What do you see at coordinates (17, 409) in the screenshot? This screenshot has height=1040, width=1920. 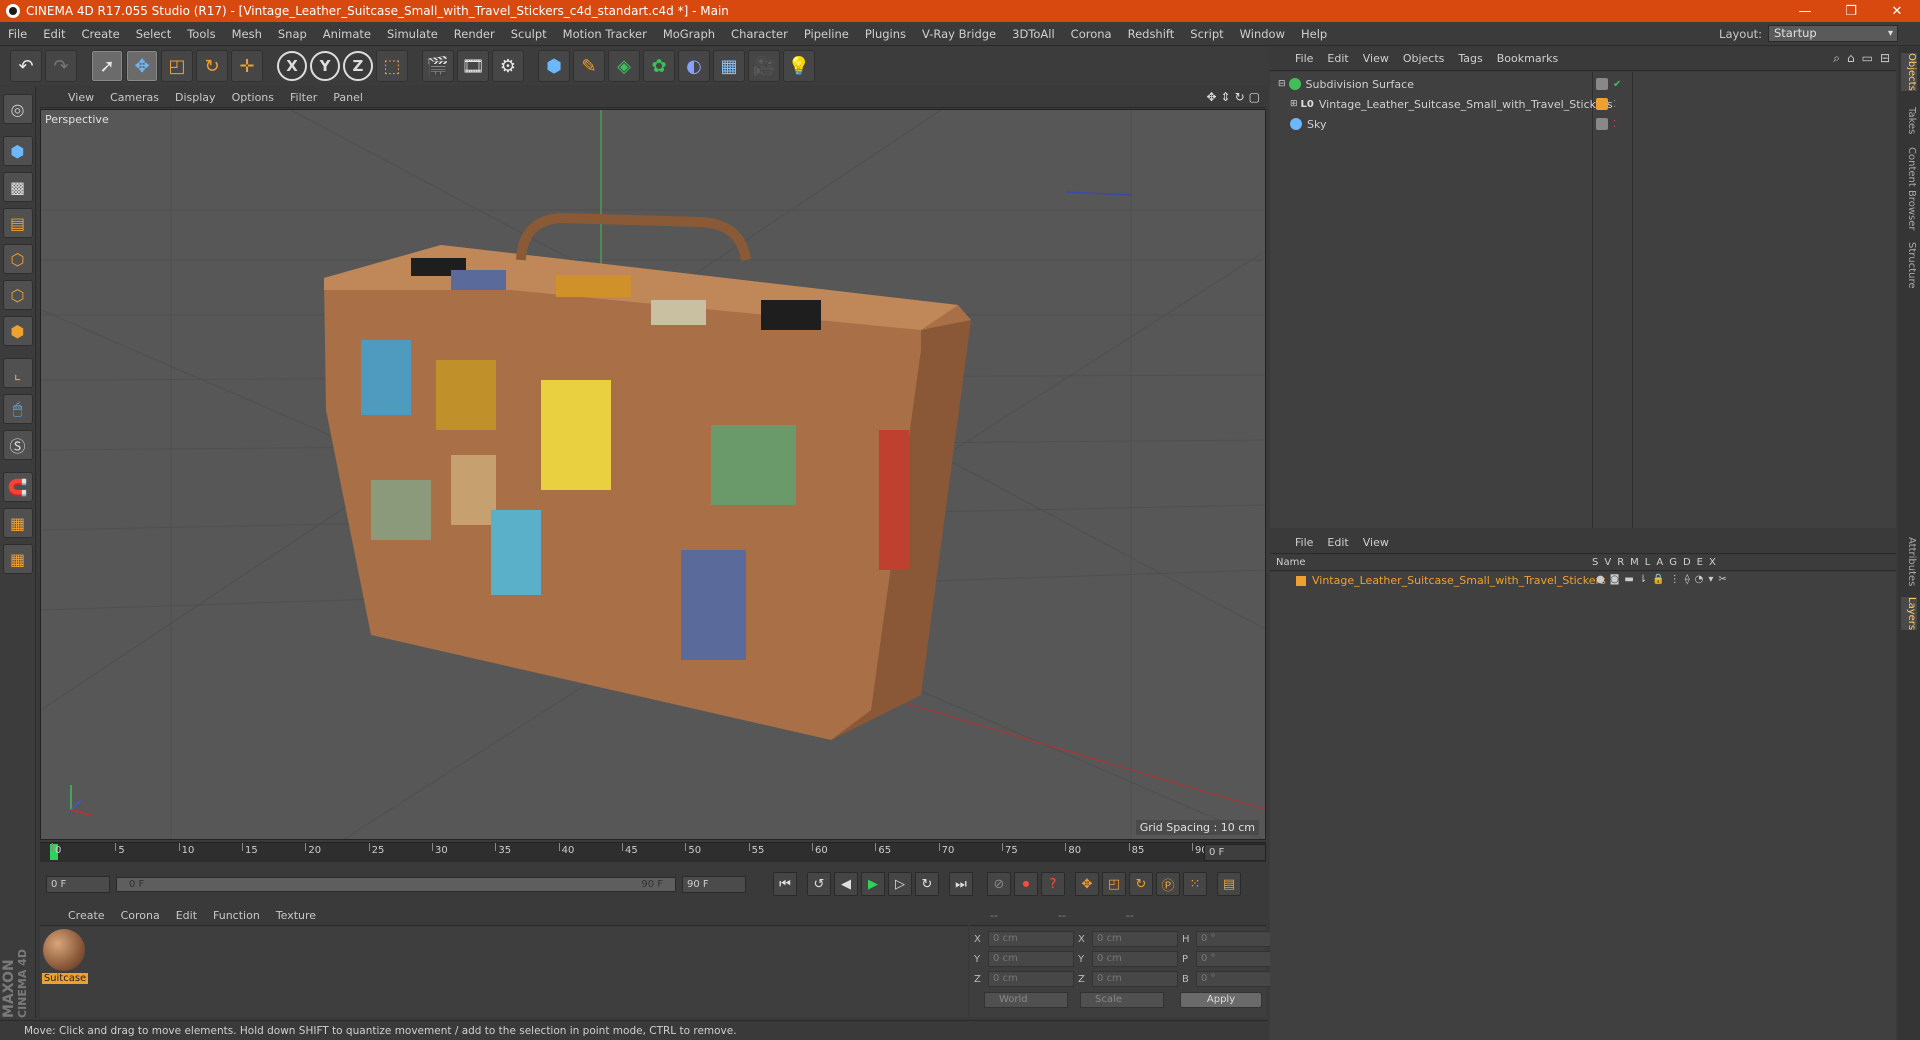 I see `tweak-mode-icon: 🖱` at bounding box center [17, 409].